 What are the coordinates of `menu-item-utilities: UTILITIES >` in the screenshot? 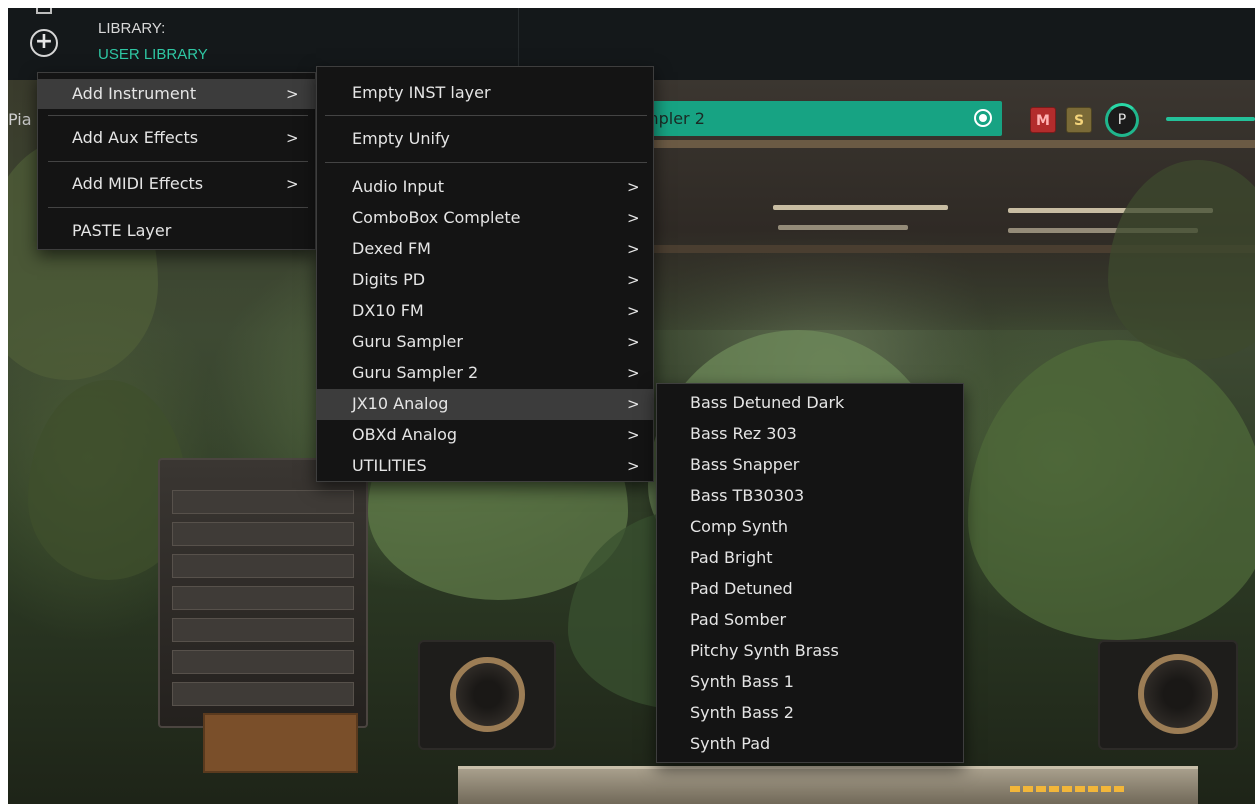 It's located at (485, 466).